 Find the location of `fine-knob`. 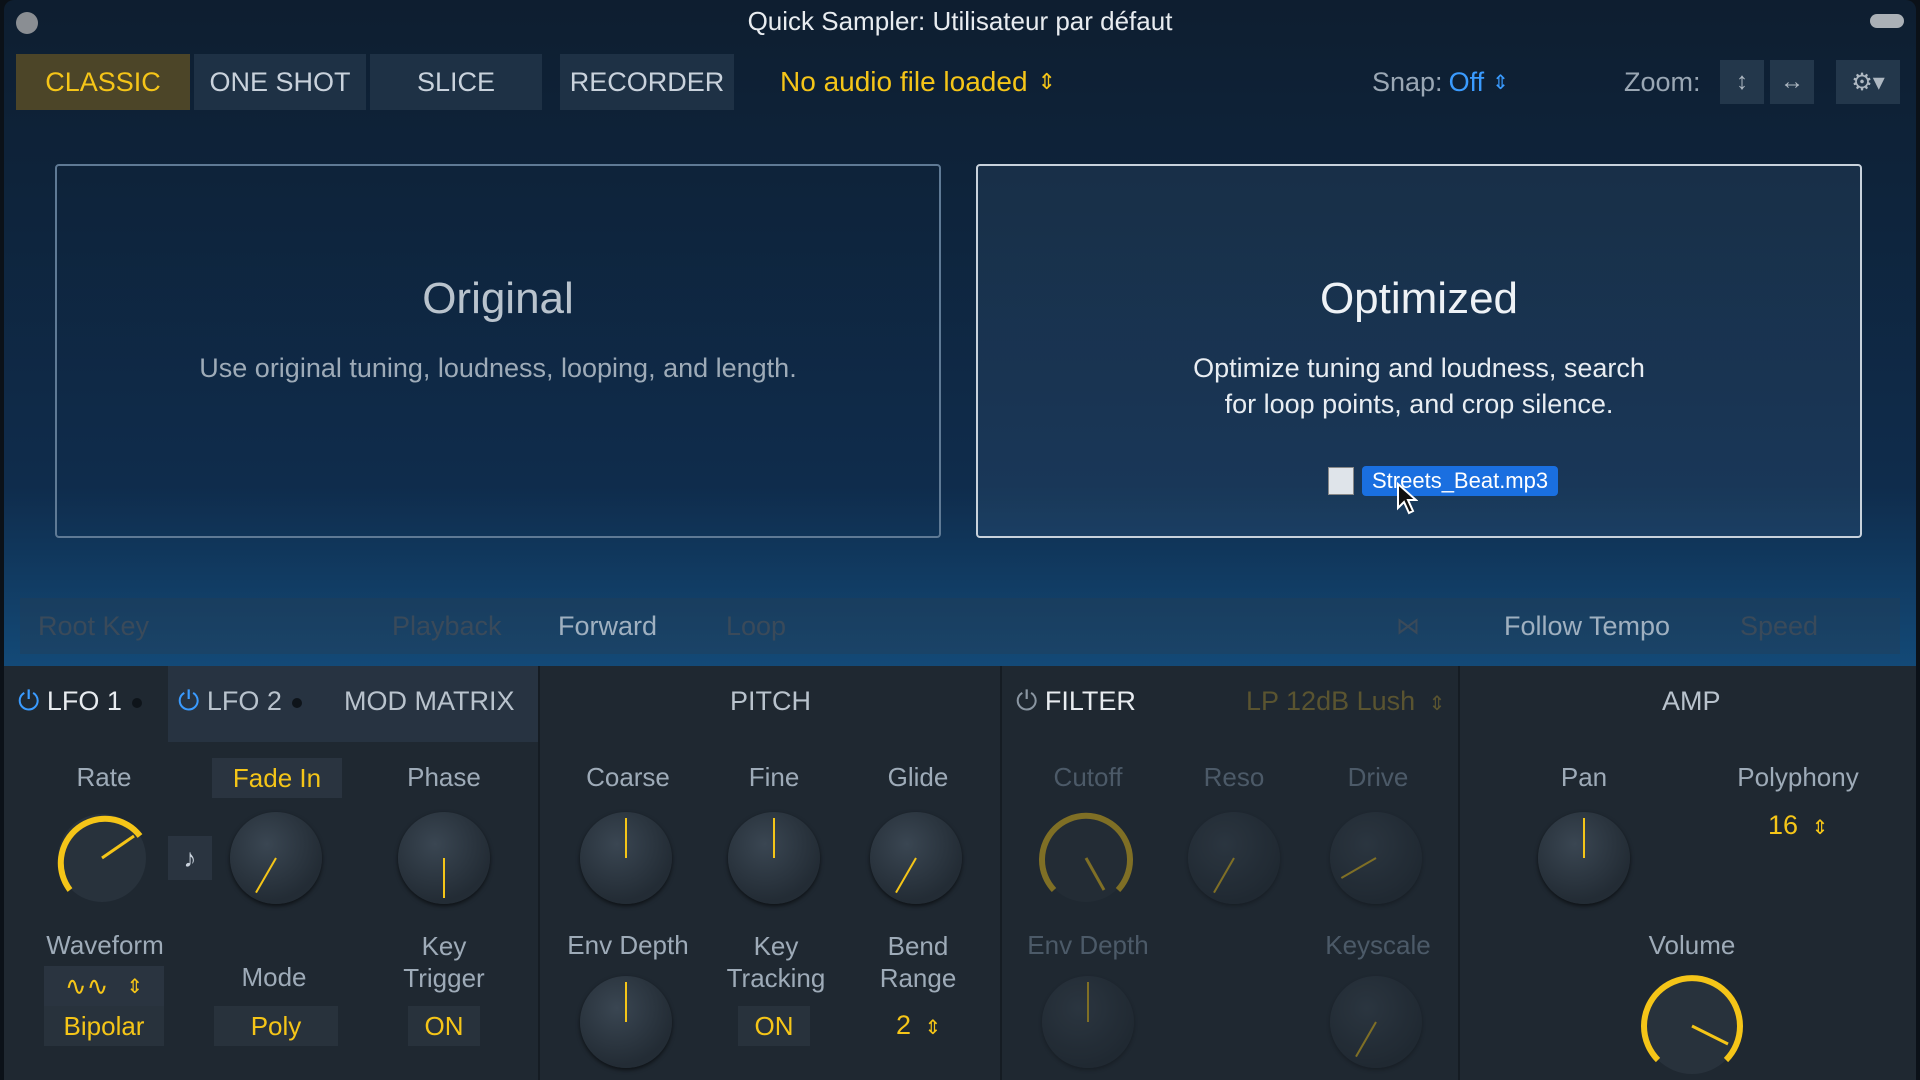

fine-knob is located at coordinates (774, 858).